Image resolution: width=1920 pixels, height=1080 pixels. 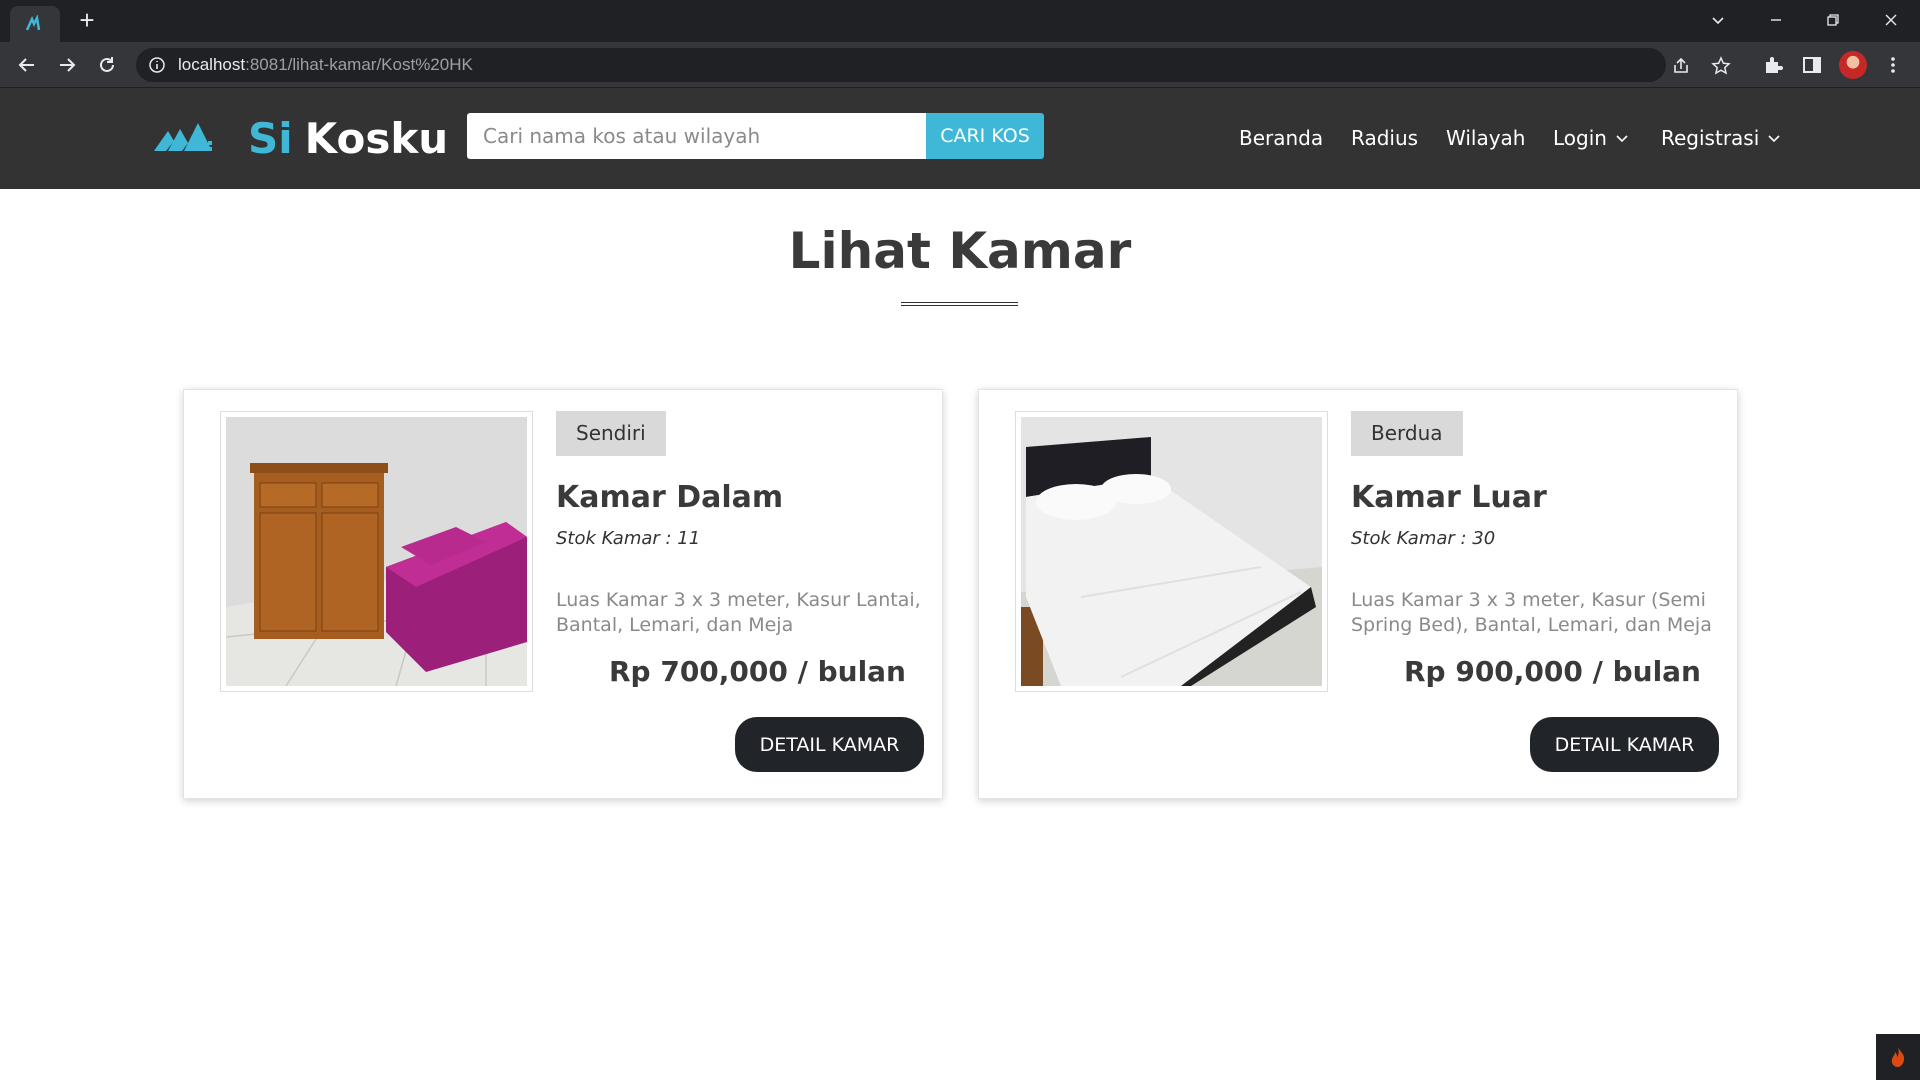 What do you see at coordinates (628, 538) in the screenshot?
I see `room-stock: Stok Kamar : 11` at bounding box center [628, 538].